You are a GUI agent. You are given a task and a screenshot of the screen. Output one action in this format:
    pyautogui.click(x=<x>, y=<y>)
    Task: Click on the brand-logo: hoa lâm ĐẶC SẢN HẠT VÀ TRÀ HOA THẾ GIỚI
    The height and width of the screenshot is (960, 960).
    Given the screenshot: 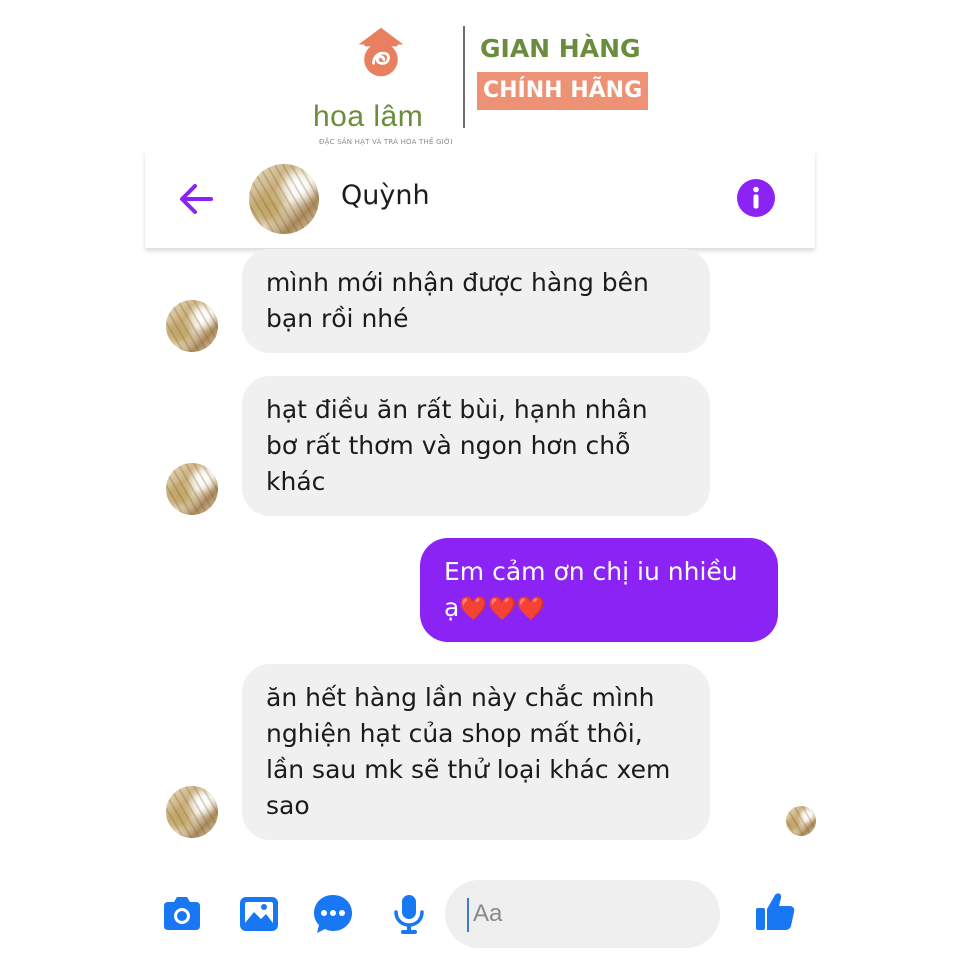 What is the action you would take?
    pyautogui.click(x=395, y=82)
    